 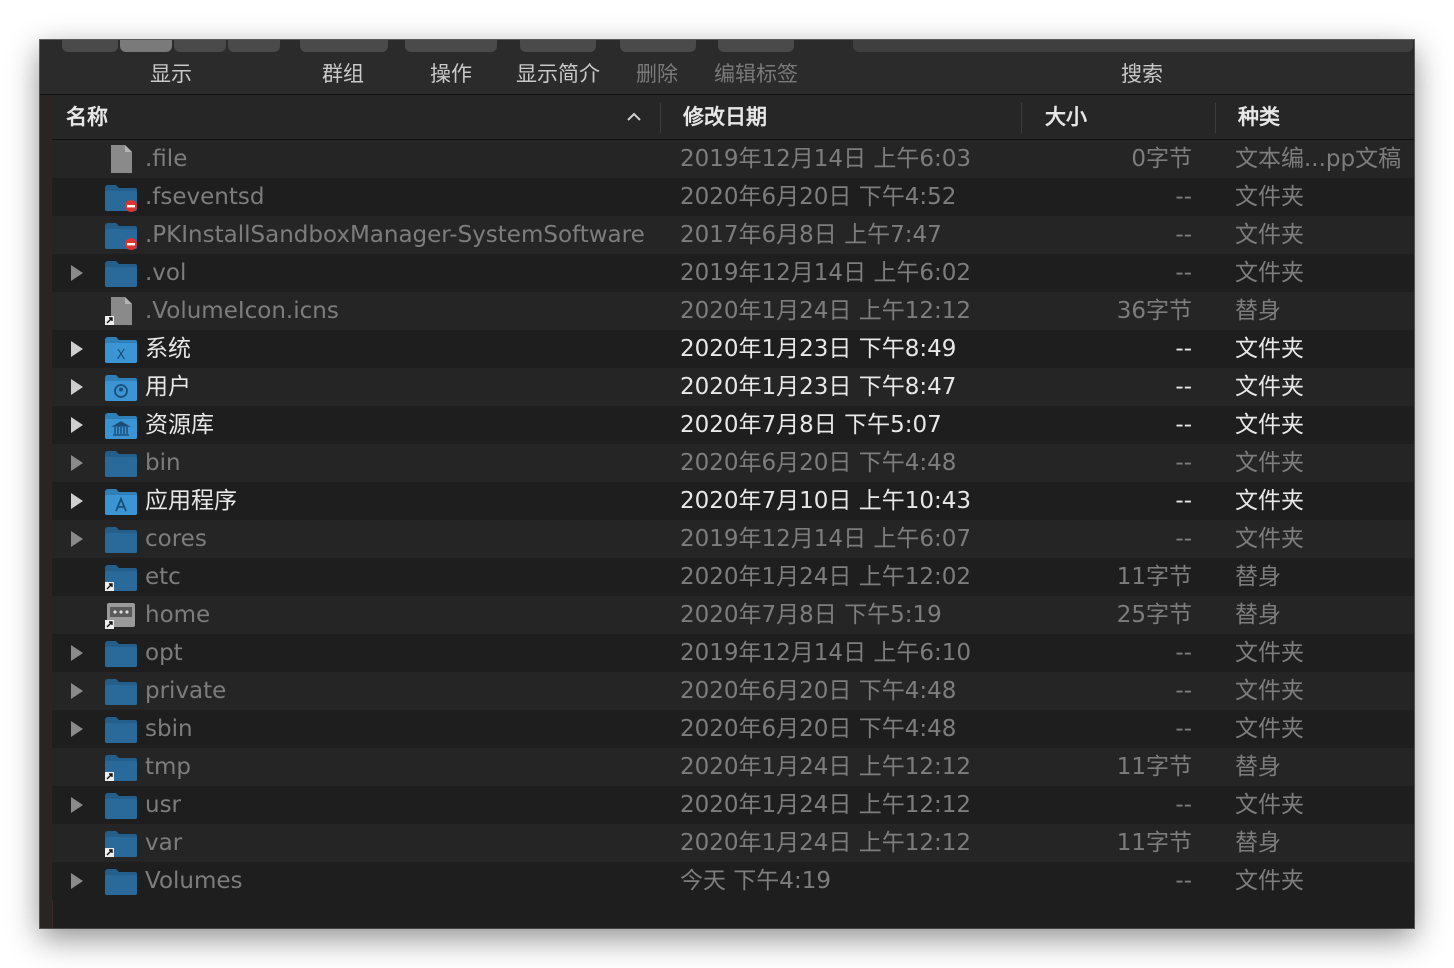 What do you see at coordinates (558, 74) in the screenshot?
I see `get-info-label: 显示简介` at bounding box center [558, 74].